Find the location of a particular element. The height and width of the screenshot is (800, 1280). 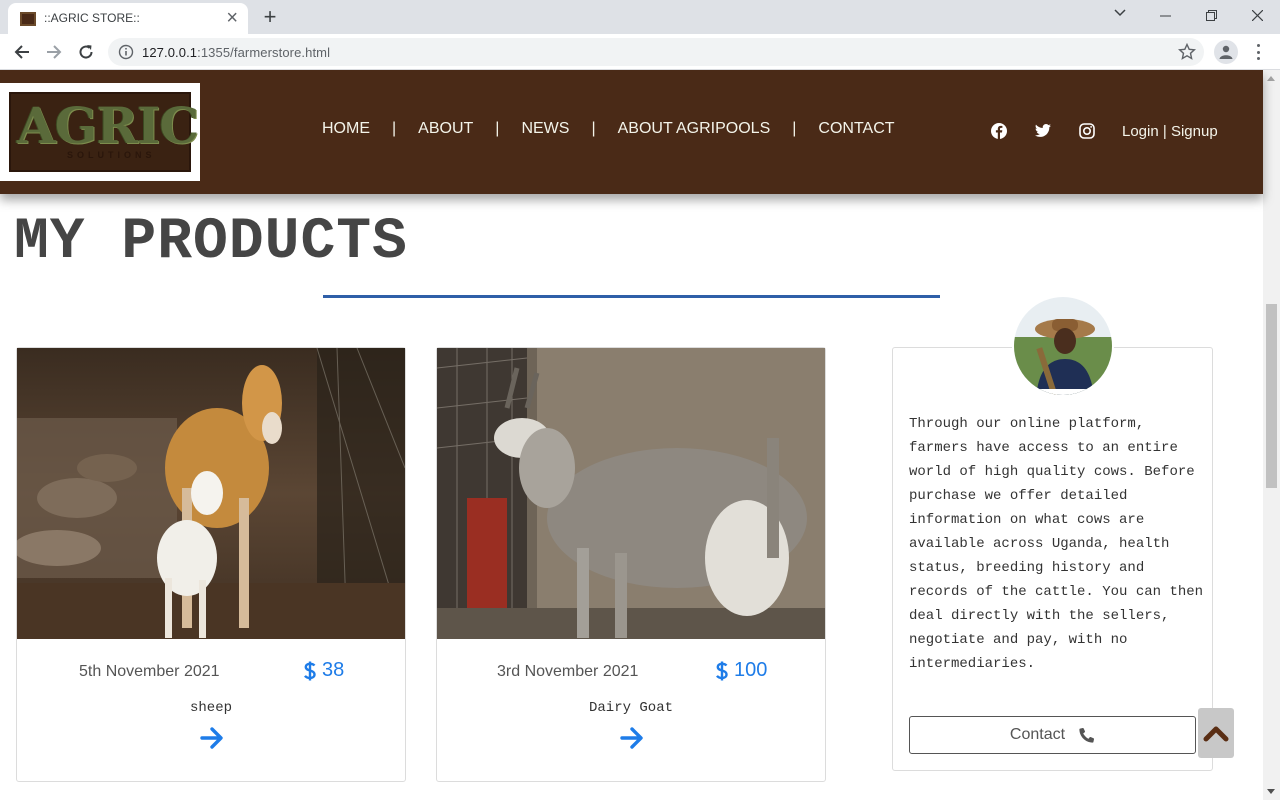

logo-panel: AGRIC SOLUTIONS is located at coordinates (104, 132).